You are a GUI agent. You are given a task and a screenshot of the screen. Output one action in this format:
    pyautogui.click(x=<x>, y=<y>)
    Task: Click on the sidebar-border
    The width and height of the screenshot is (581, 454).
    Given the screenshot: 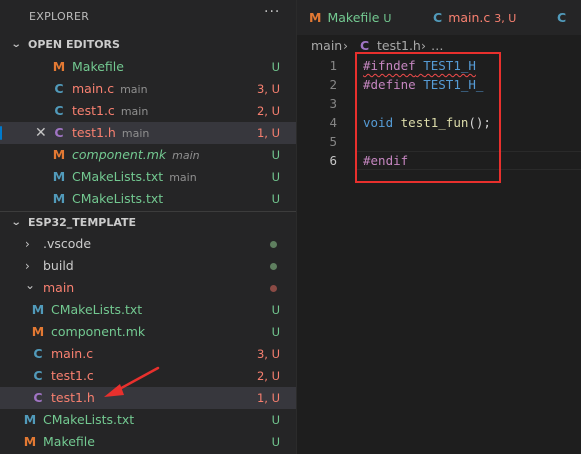 What is the action you would take?
    pyautogui.click(x=296, y=227)
    